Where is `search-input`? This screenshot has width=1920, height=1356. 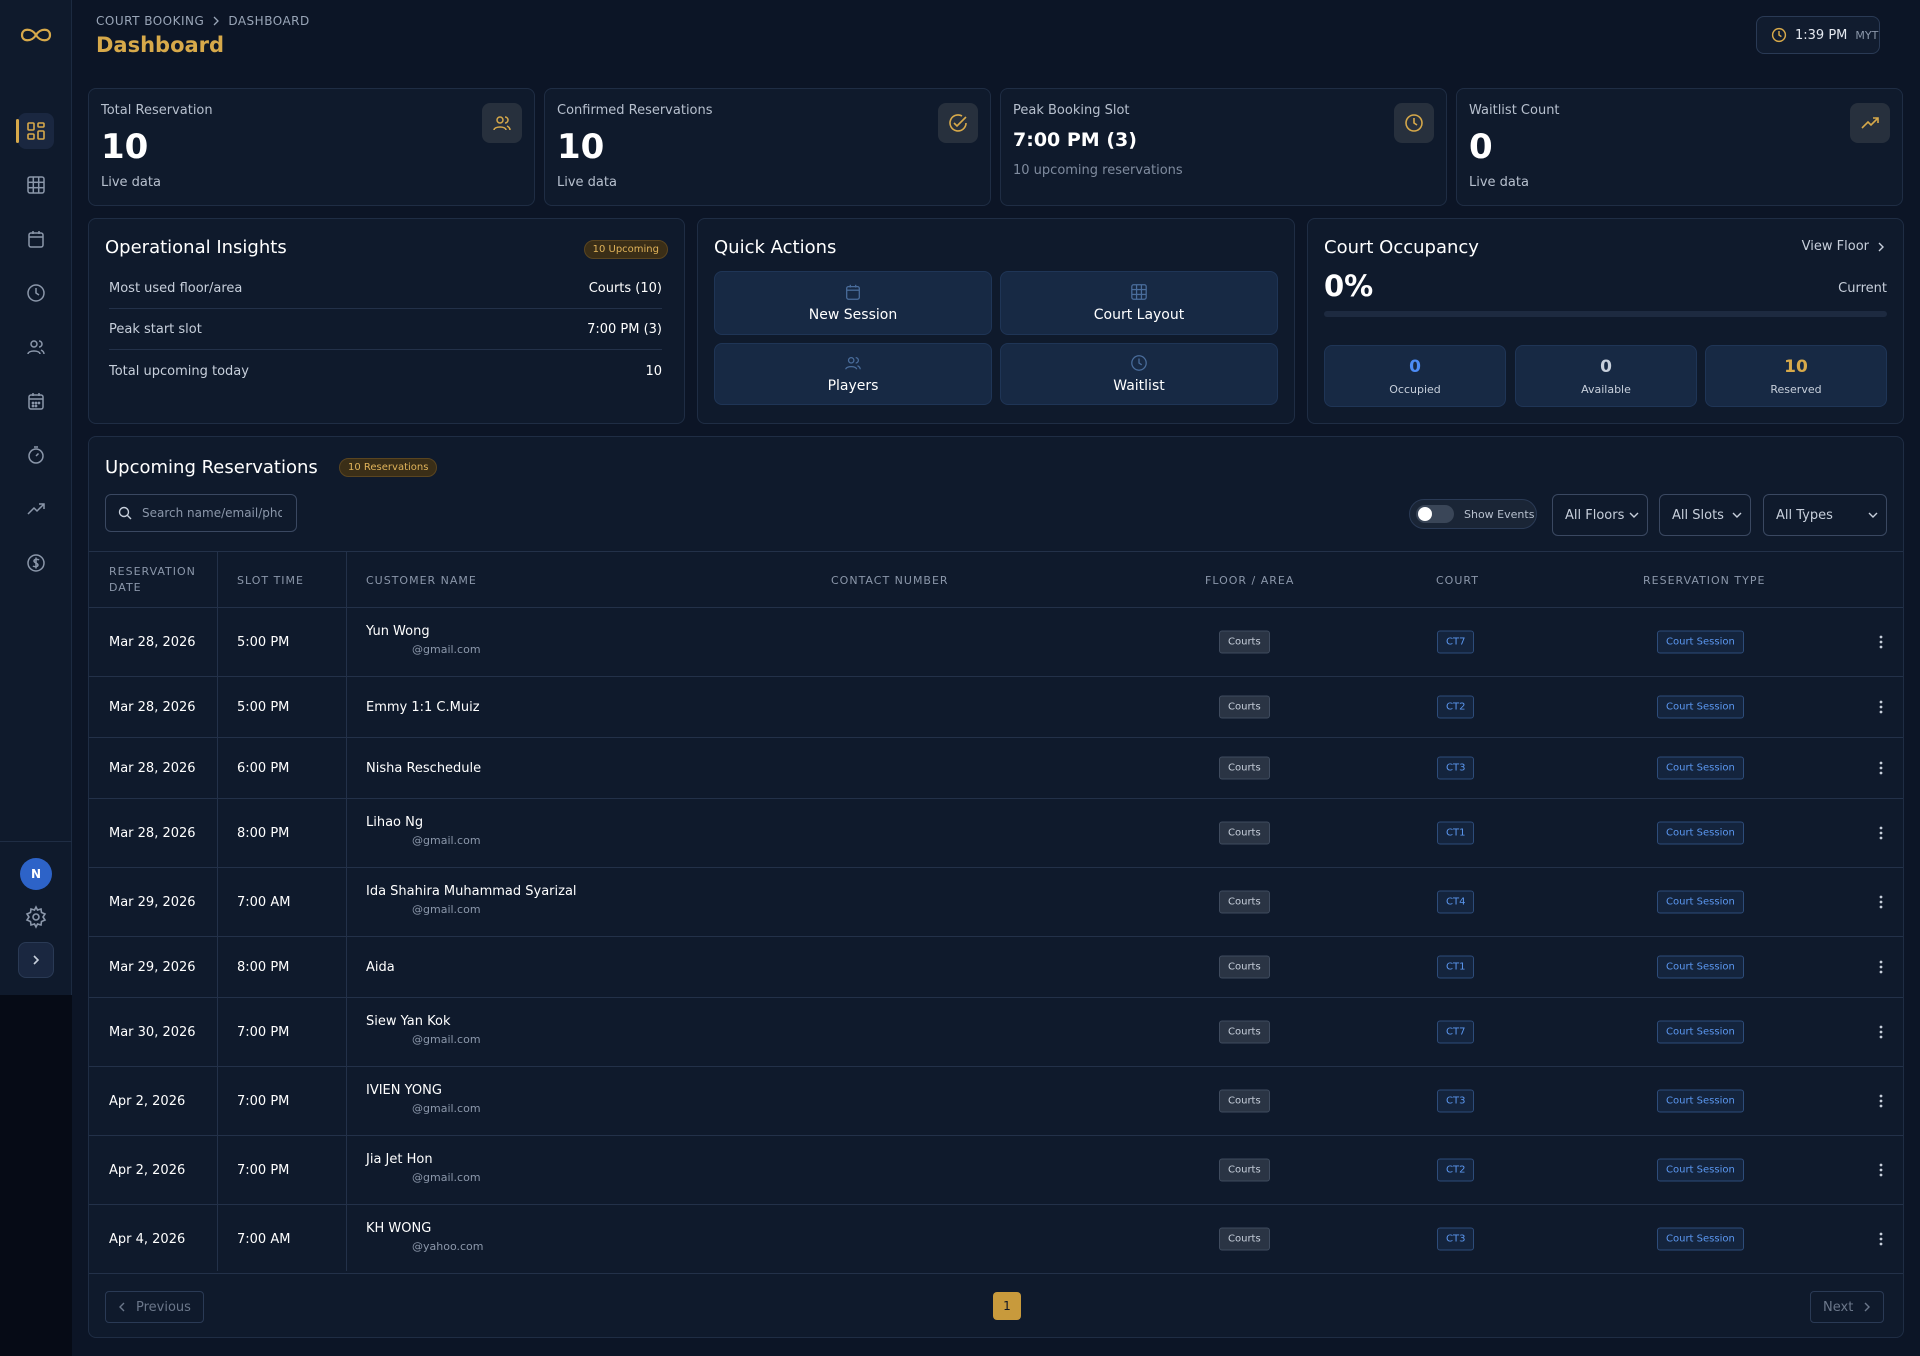
search-input is located at coordinates (212, 513).